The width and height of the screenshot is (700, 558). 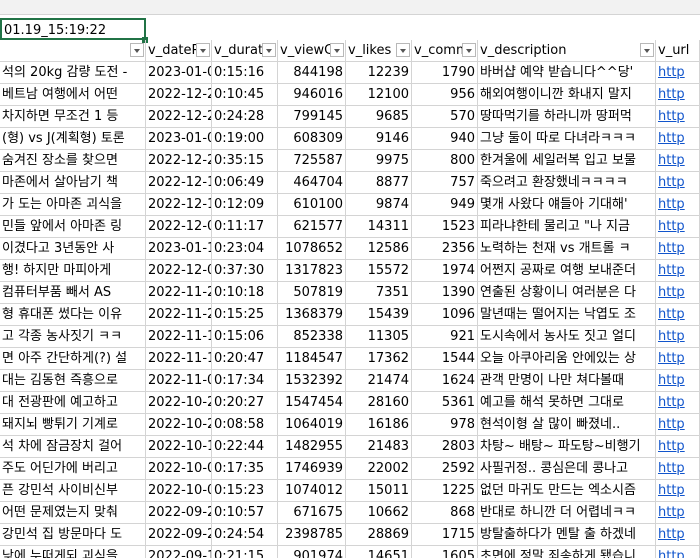 I want to click on cell-views: 725587, so click(x=312, y=161).